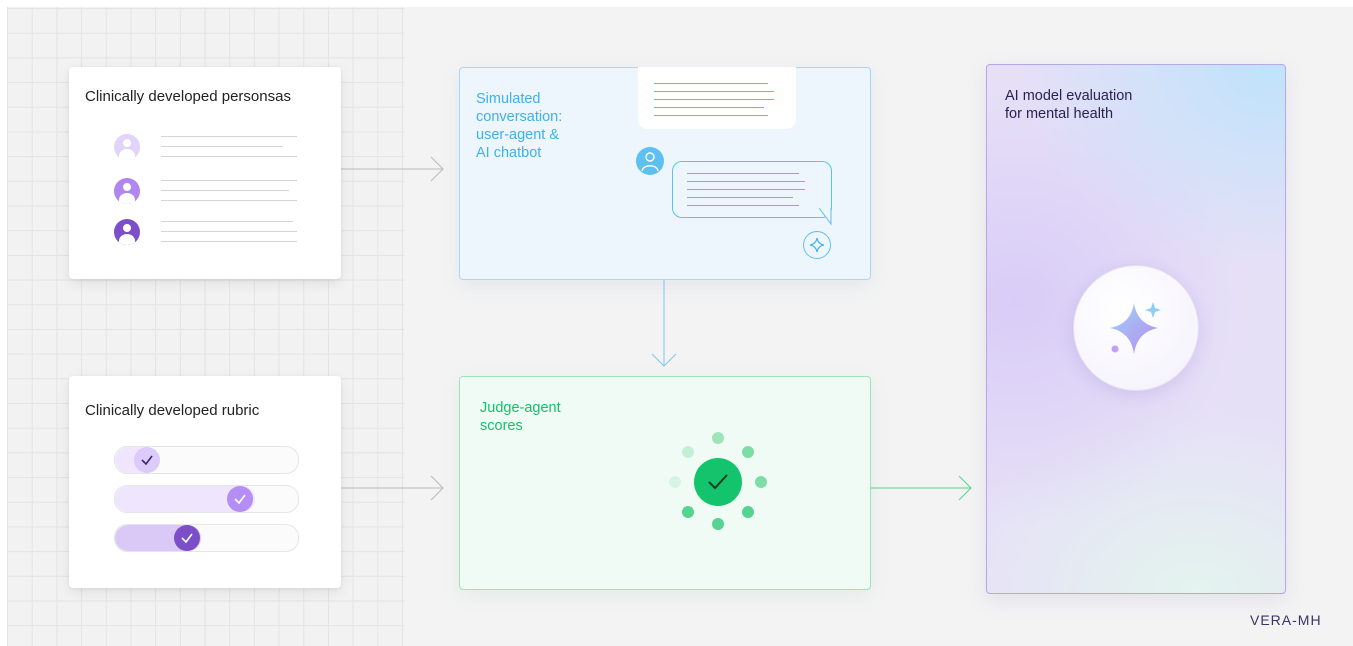  What do you see at coordinates (665, 483) in the screenshot?
I see `judge-agent-box: Judge-agent scores` at bounding box center [665, 483].